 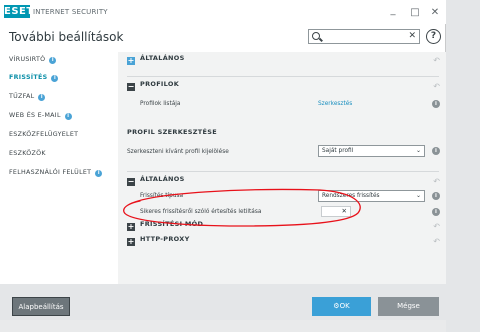 I want to click on eset-logo: ESET, so click(x=19, y=11).